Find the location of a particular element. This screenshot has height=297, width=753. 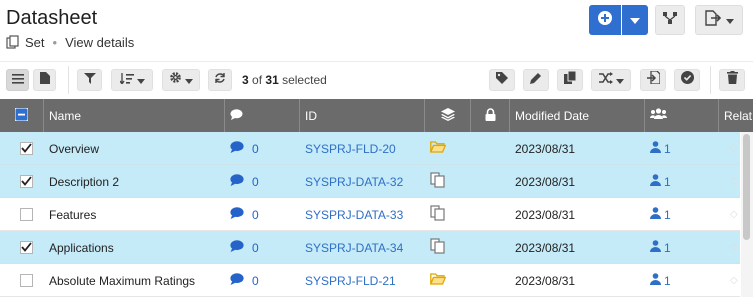

select-all-checkbox is located at coordinates (21, 115).